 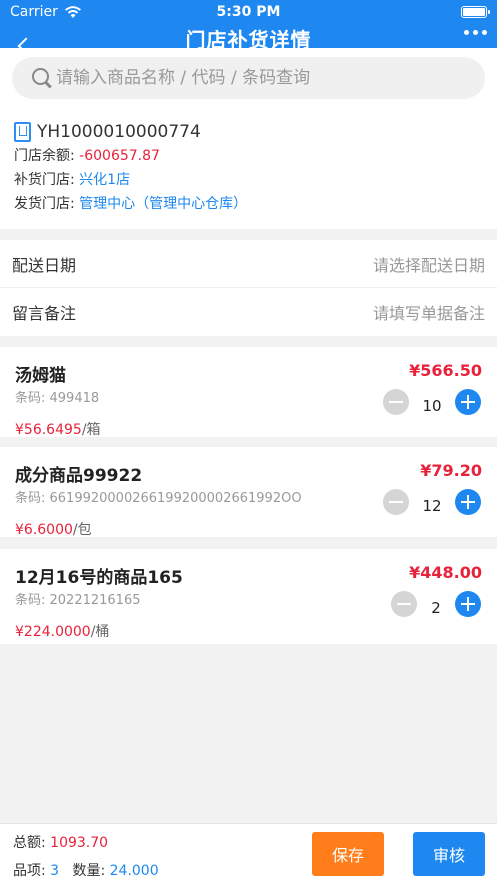 I want to click on product-name: 成分商品99922, so click(x=79, y=476).